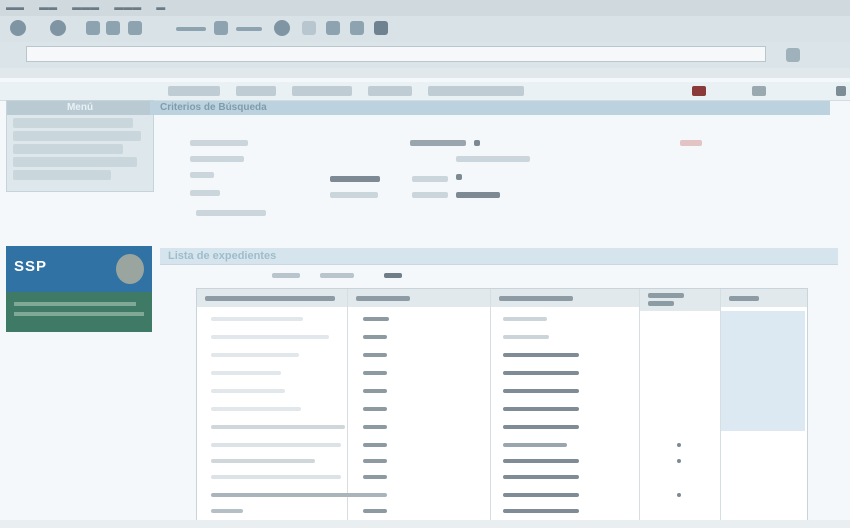 Image resolution: width=850 pixels, height=528 pixels. Describe the element at coordinates (396, 54) in the screenshot. I see `address-bar` at that location.